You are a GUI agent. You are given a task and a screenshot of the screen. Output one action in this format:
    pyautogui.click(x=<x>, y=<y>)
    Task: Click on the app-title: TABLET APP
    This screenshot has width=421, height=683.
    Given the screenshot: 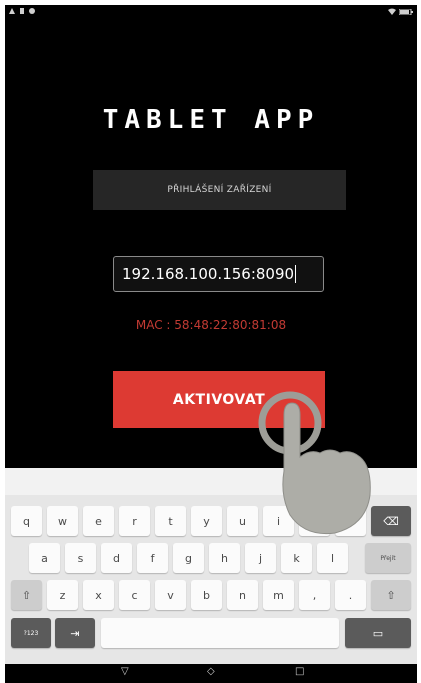 What is the action you would take?
    pyautogui.click(x=211, y=120)
    